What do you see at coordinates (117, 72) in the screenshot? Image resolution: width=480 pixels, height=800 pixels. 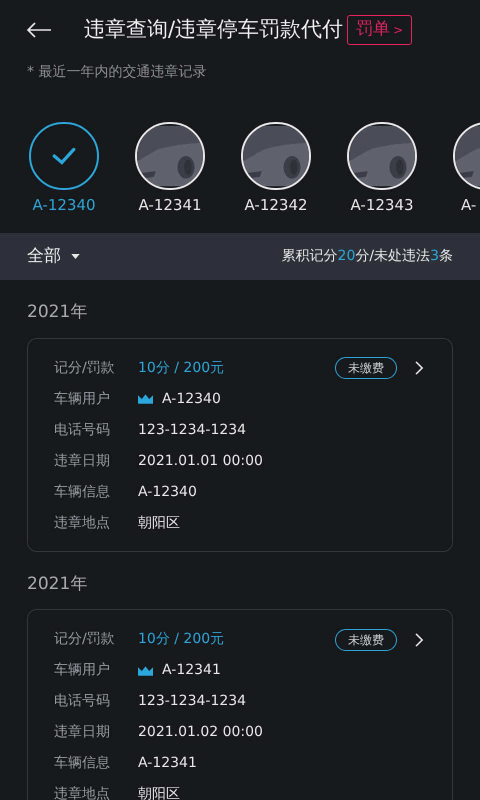 I see `records-note: * 最近一年内的交通违章记录` at bounding box center [117, 72].